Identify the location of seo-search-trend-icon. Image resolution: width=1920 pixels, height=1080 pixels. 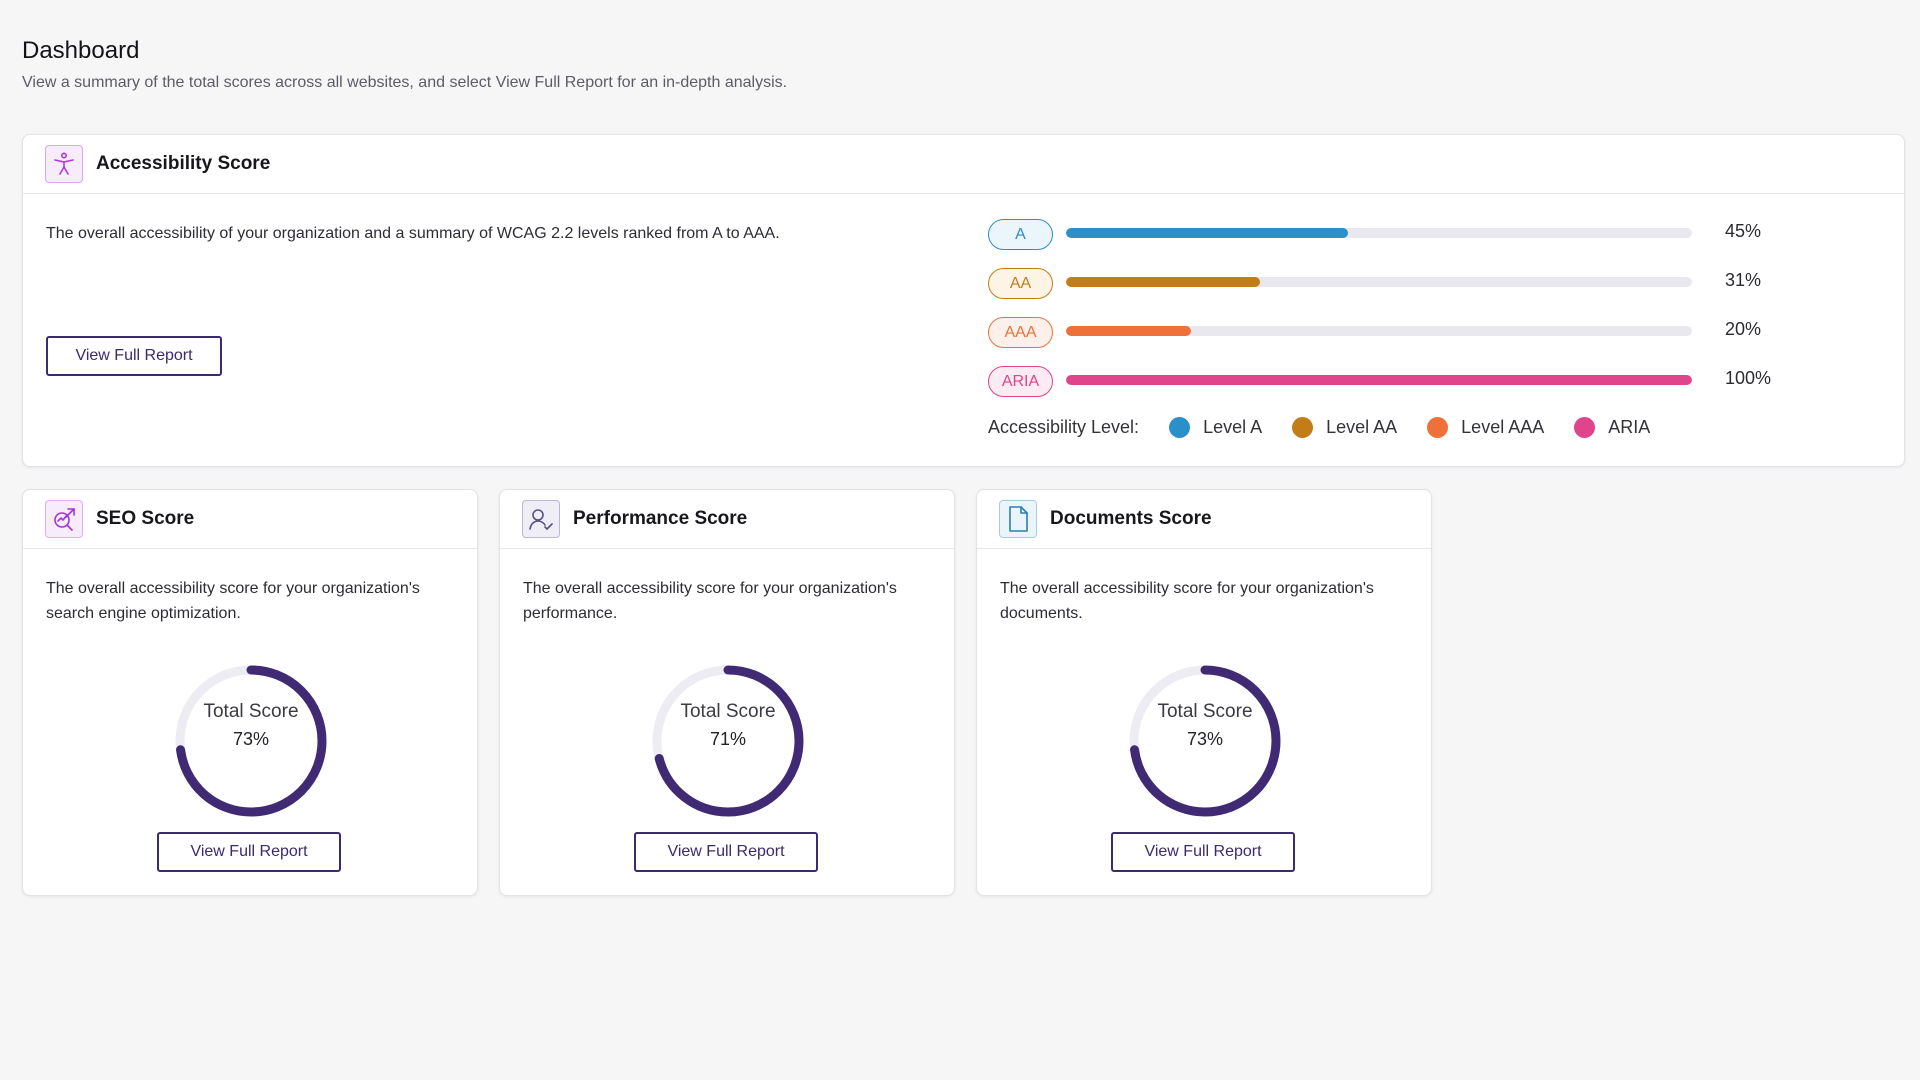
(64, 519).